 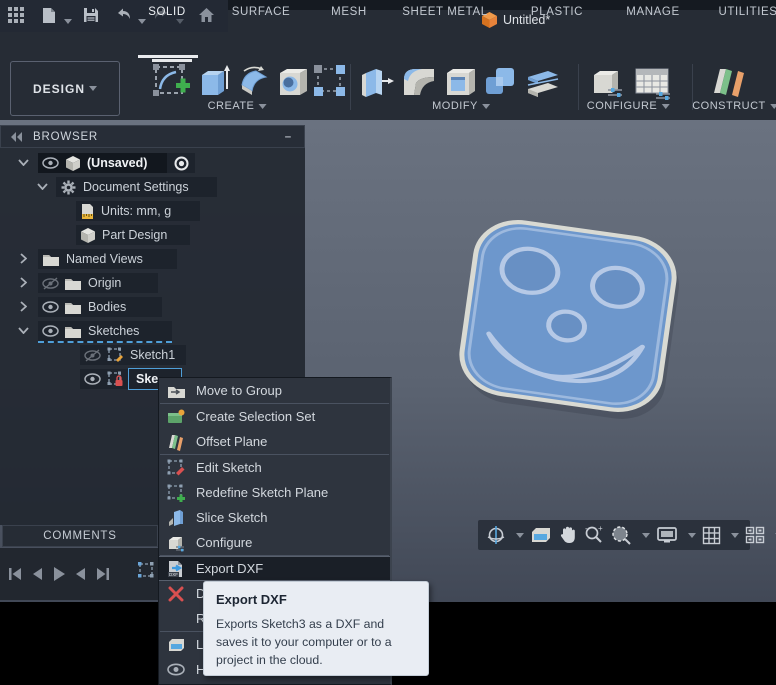 I want to click on press-pull-button, so click(x=377, y=82).